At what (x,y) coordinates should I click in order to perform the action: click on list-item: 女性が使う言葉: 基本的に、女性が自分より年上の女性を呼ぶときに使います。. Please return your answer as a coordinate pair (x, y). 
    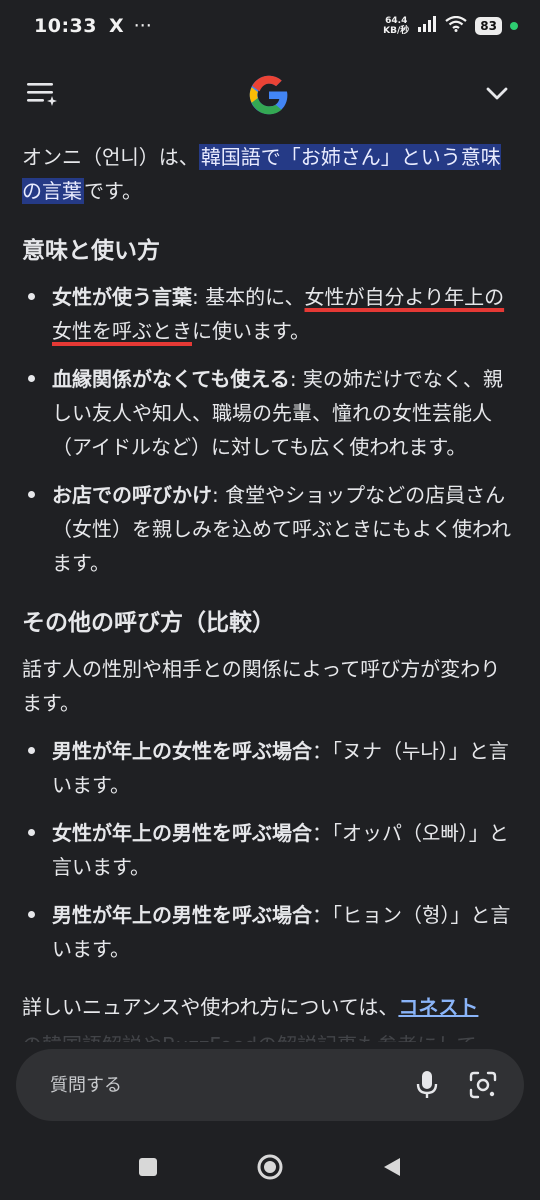
    Looking at the image, I should click on (273, 314).